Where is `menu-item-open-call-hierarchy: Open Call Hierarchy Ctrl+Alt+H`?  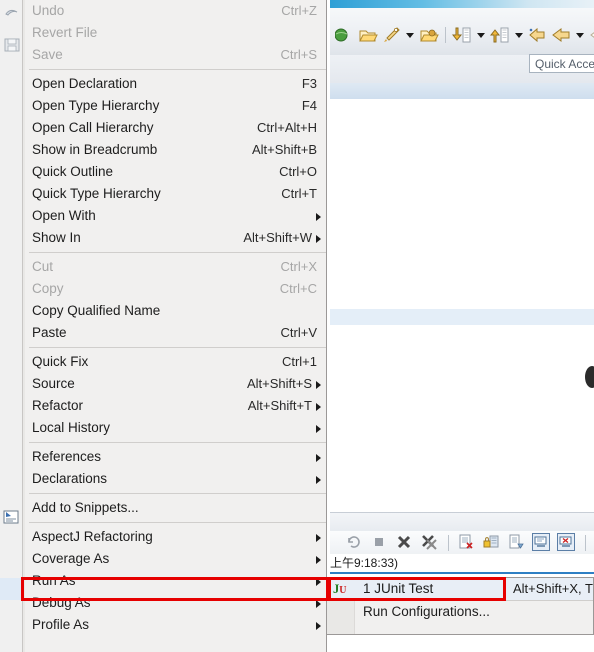
menu-item-open-call-hierarchy: Open Call Hierarchy Ctrl+Alt+H is located at coordinates (176, 128).